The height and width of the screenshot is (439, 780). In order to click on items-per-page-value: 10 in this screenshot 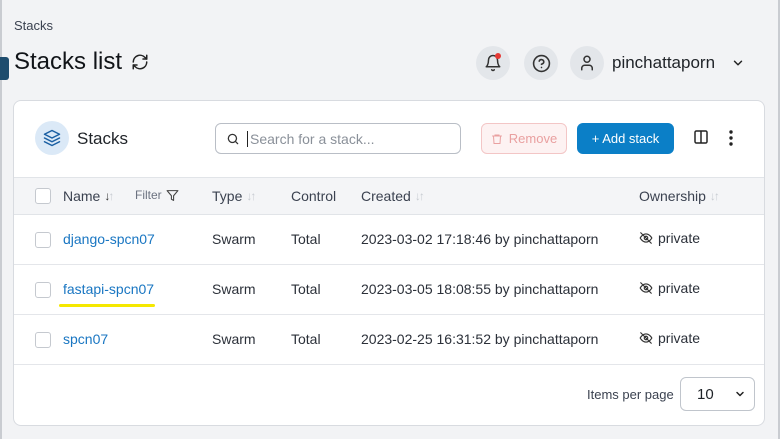, I will do `click(705, 394)`.